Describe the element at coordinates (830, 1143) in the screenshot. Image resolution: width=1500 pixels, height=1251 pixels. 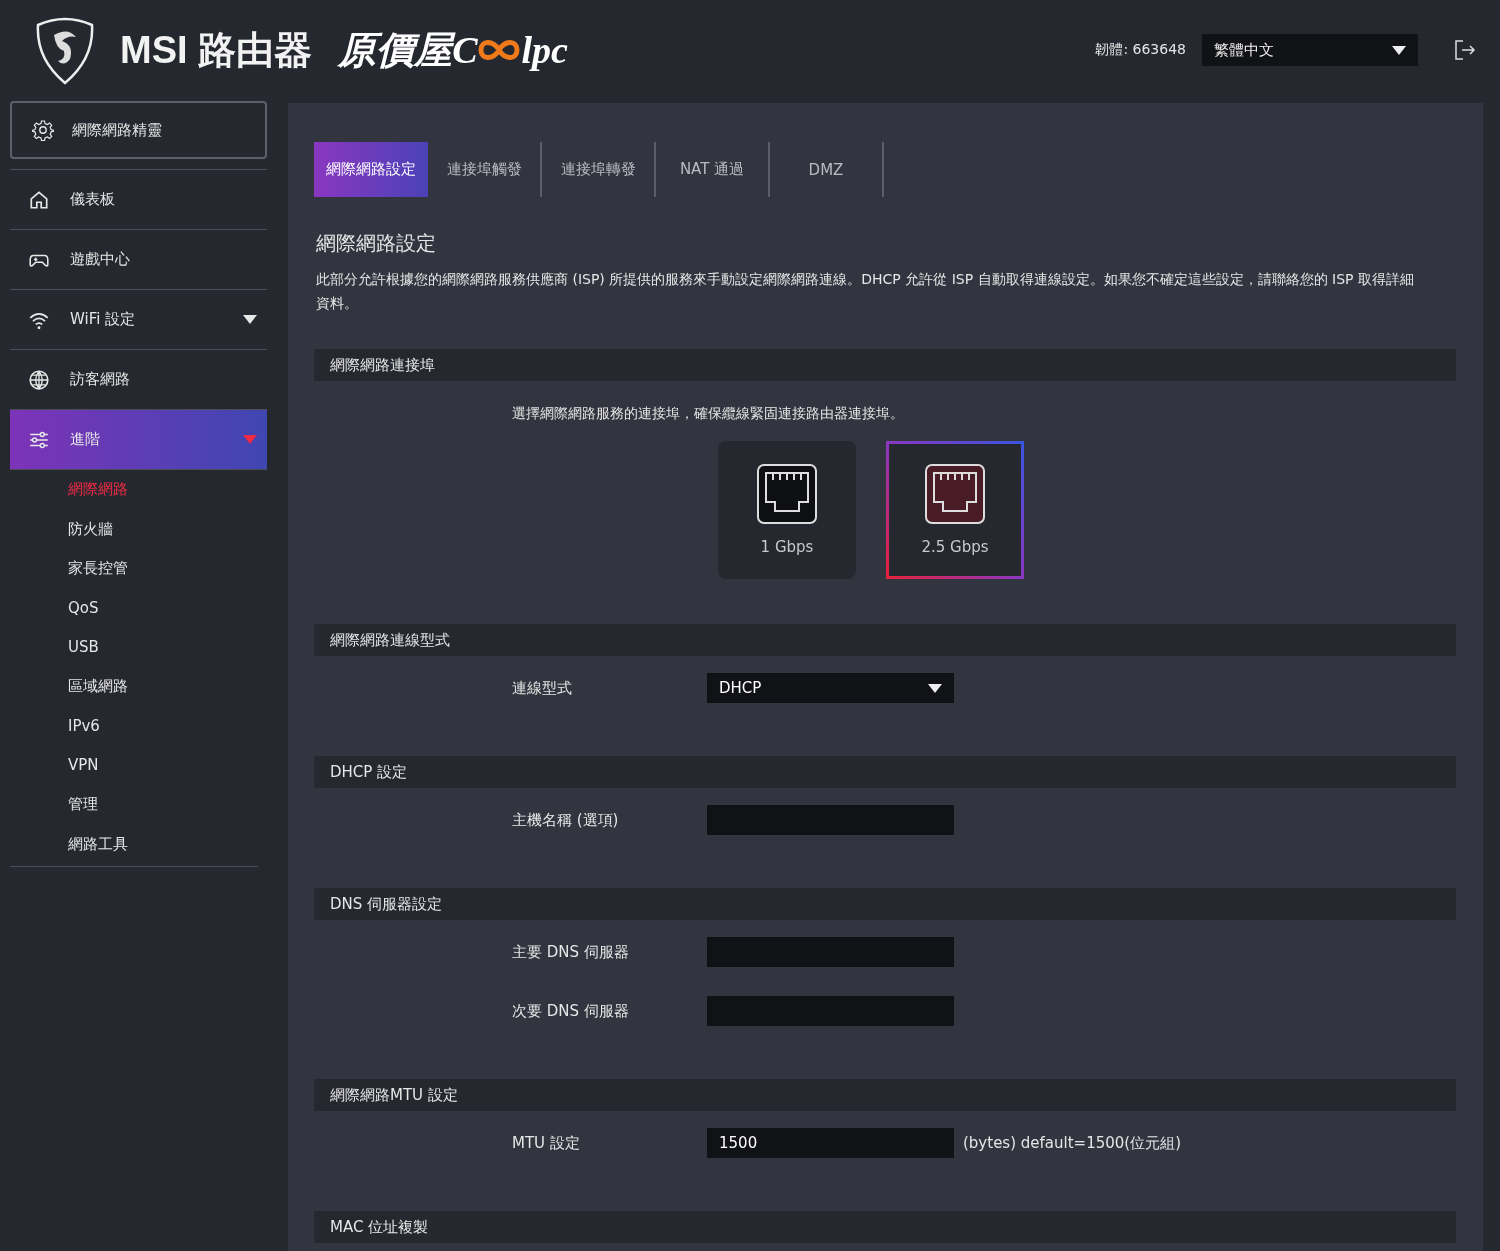
I see `input-field: 1500` at that location.